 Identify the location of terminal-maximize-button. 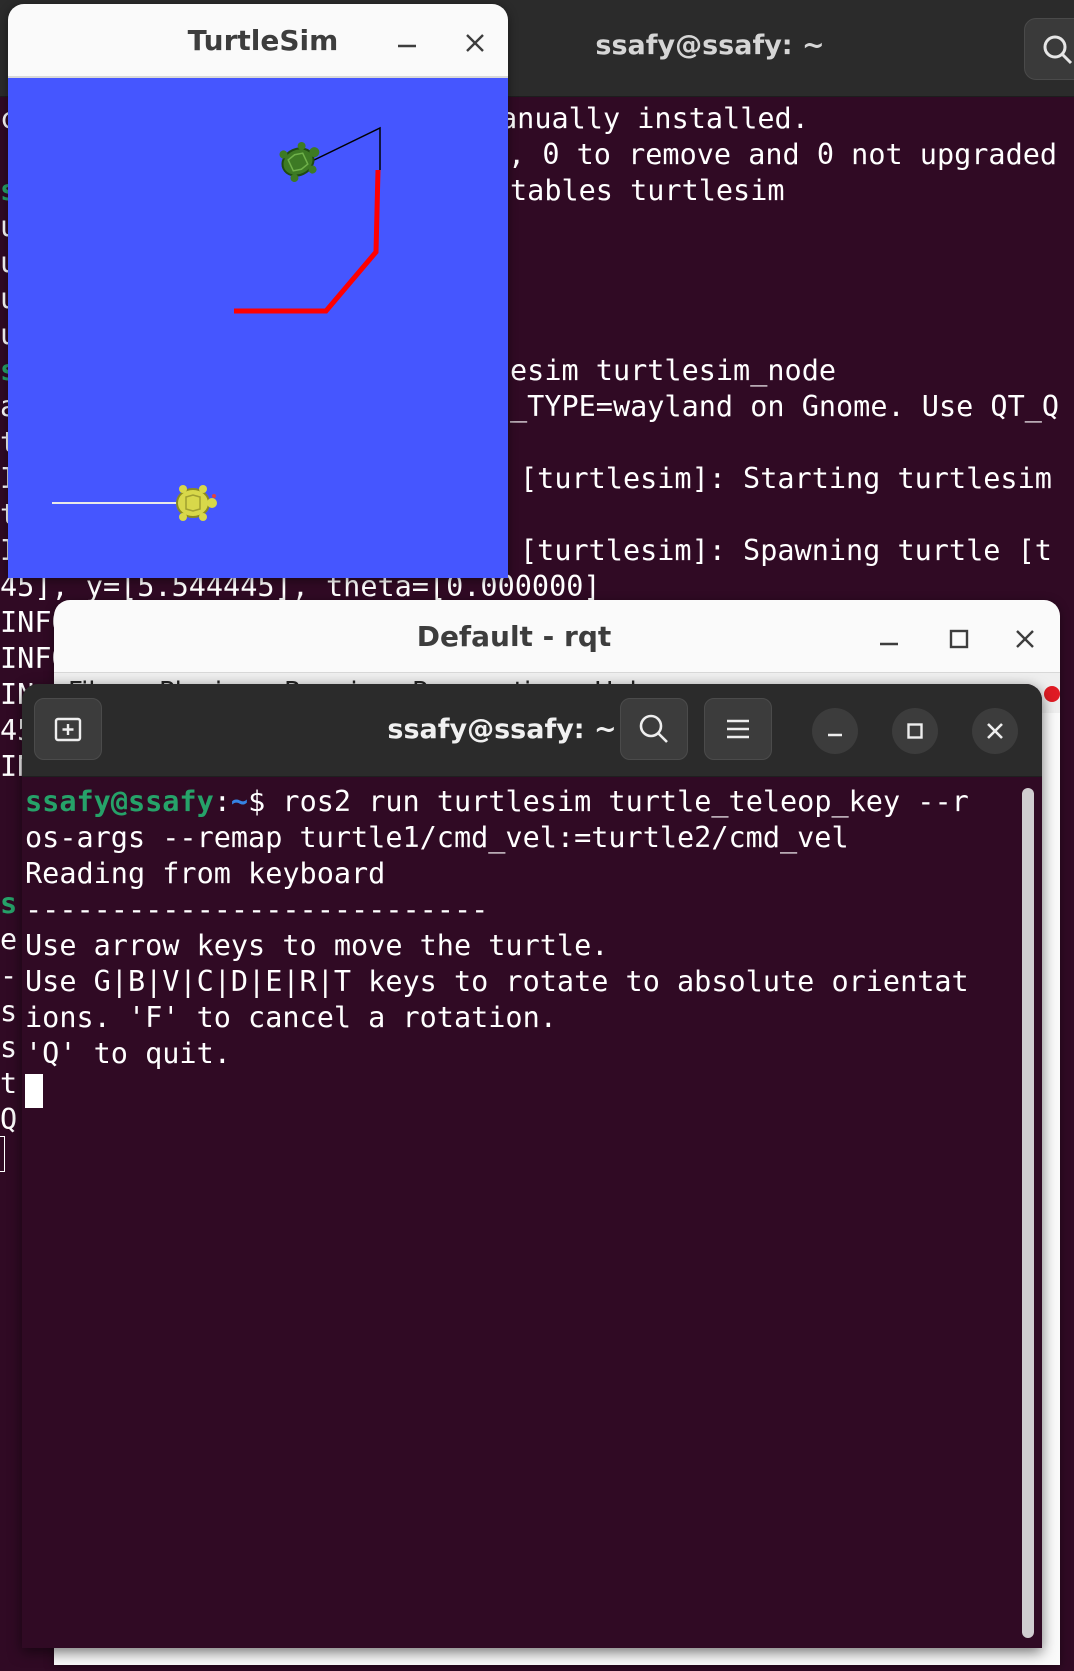
(915, 731).